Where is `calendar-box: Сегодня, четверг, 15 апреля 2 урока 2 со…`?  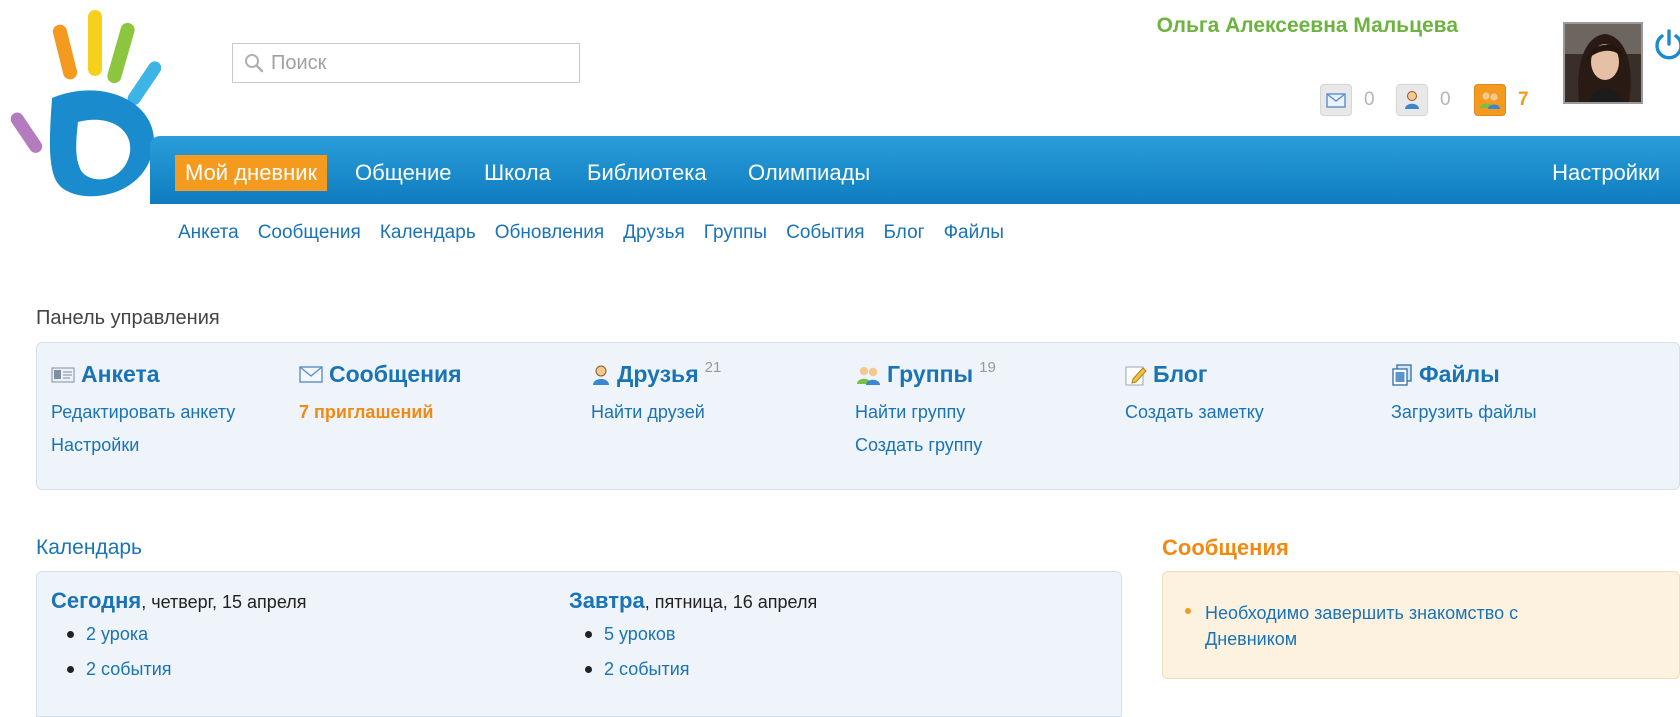
calendar-box: Сегодня, четверг, 15 апреля 2 урока 2 со… is located at coordinates (579, 644).